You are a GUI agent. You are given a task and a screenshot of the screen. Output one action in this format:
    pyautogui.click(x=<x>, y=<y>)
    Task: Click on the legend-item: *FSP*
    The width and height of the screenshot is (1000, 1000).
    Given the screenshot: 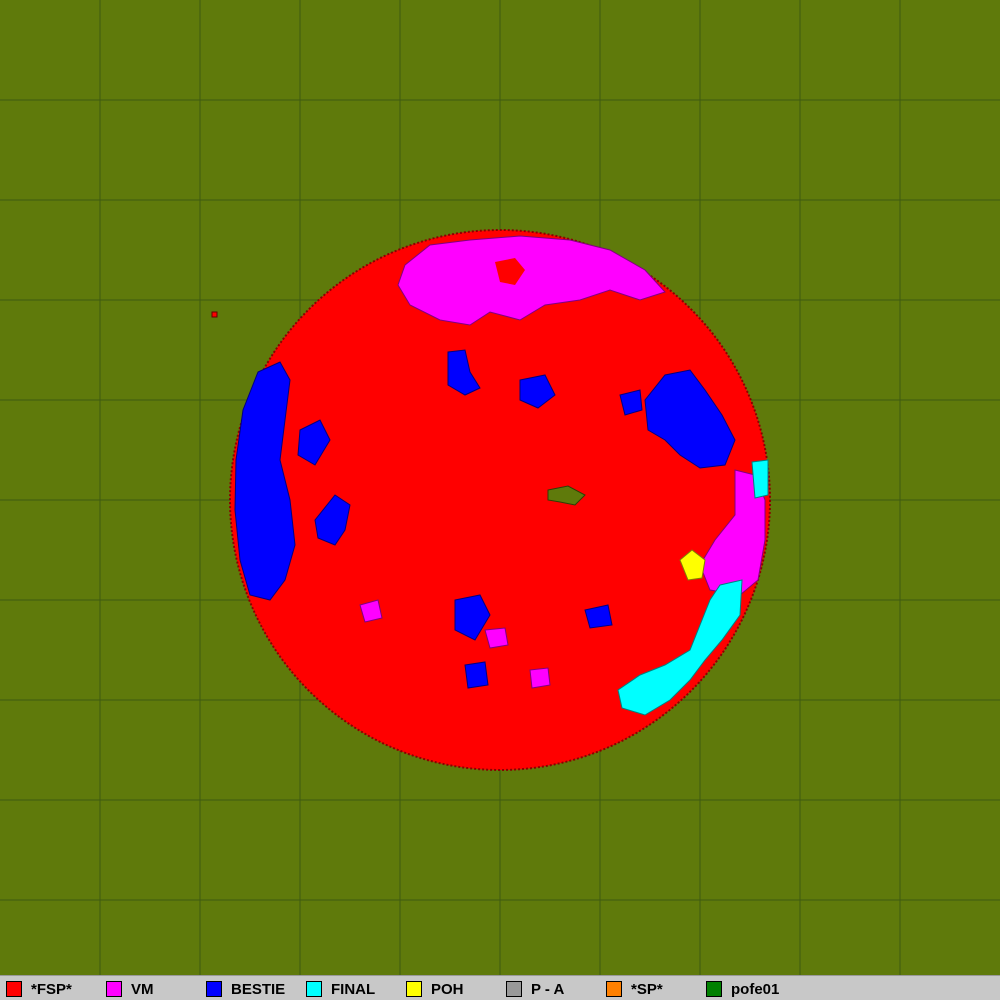 What is the action you would take?
    pyautogui.click(x=39, y=989)
    